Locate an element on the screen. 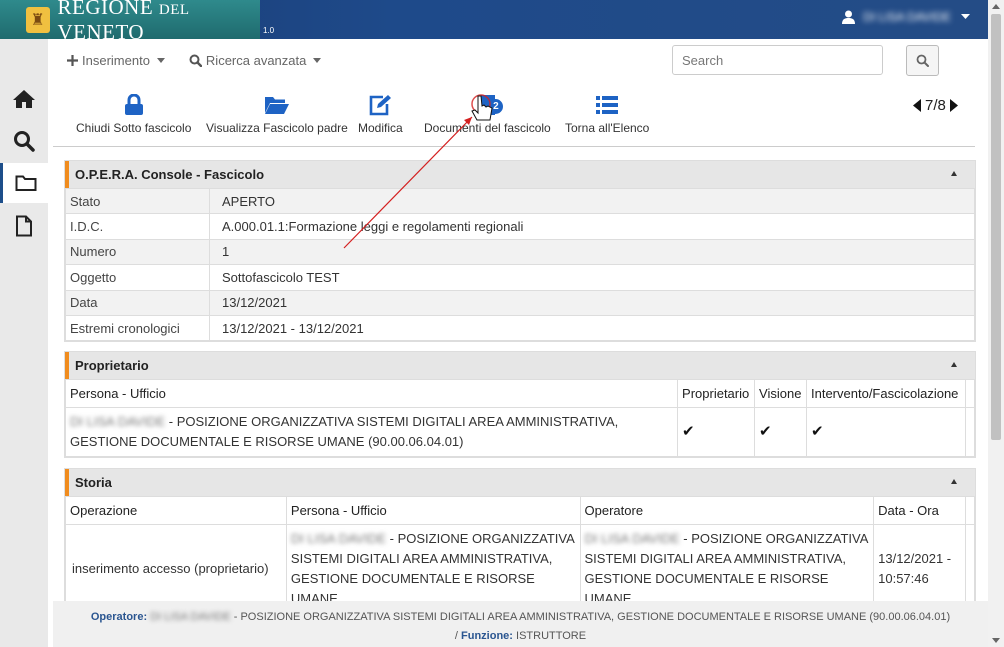 The height and width of the screenshot is (647, 1004). vertical-scrollbar is located at coordinates (996, 323).